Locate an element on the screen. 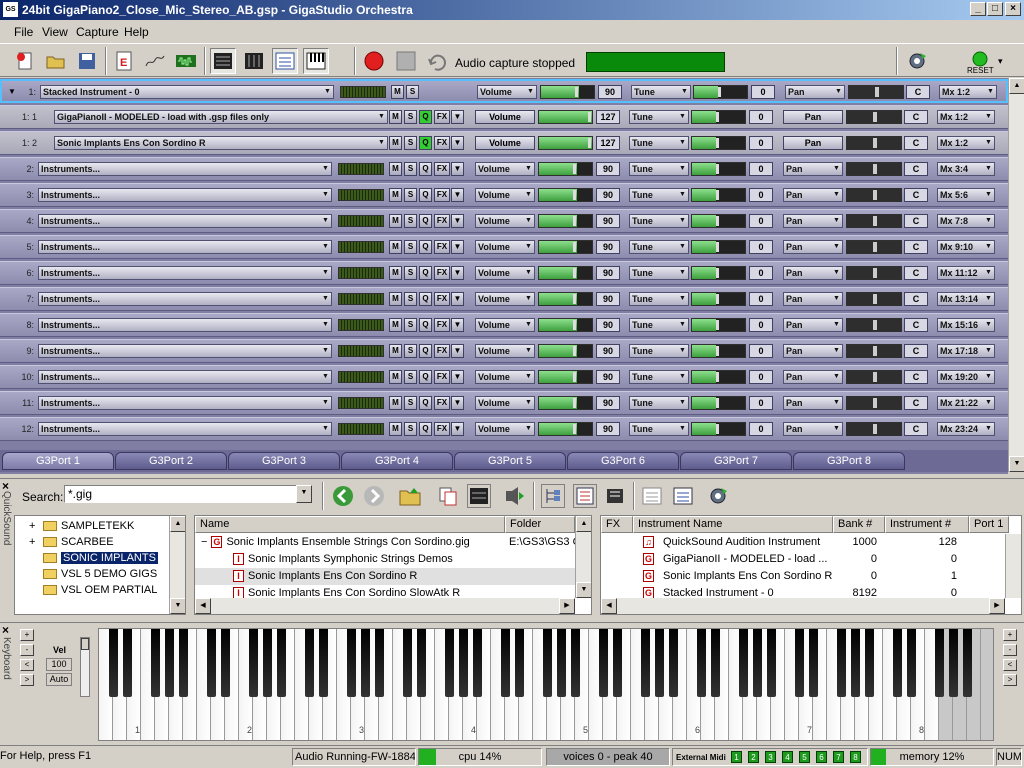 The width and height of the screenshot is (1024, 768). tab-port-1: G3Port 1 is located at coordinates (58, 461).